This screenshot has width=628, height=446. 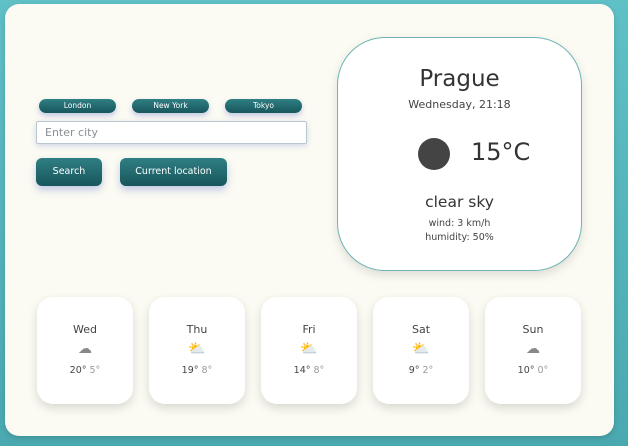 I want to click on city-button-new-york: New York, so click(x=170, y=106).